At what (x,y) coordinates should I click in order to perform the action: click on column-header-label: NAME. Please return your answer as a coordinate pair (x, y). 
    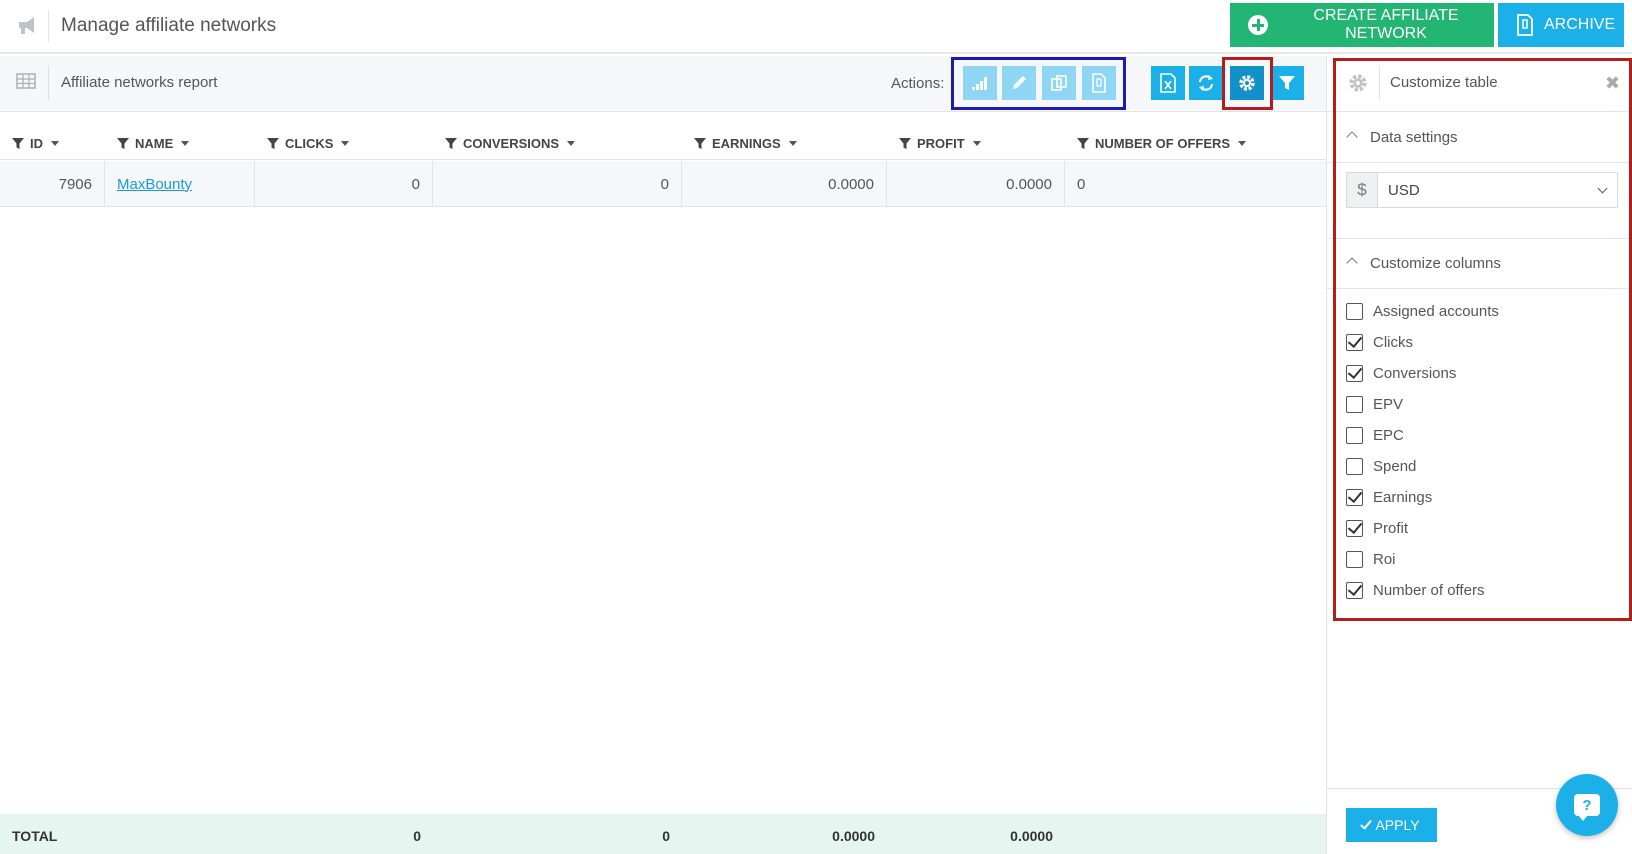
    Looking at the image, I should click on (154, 143).